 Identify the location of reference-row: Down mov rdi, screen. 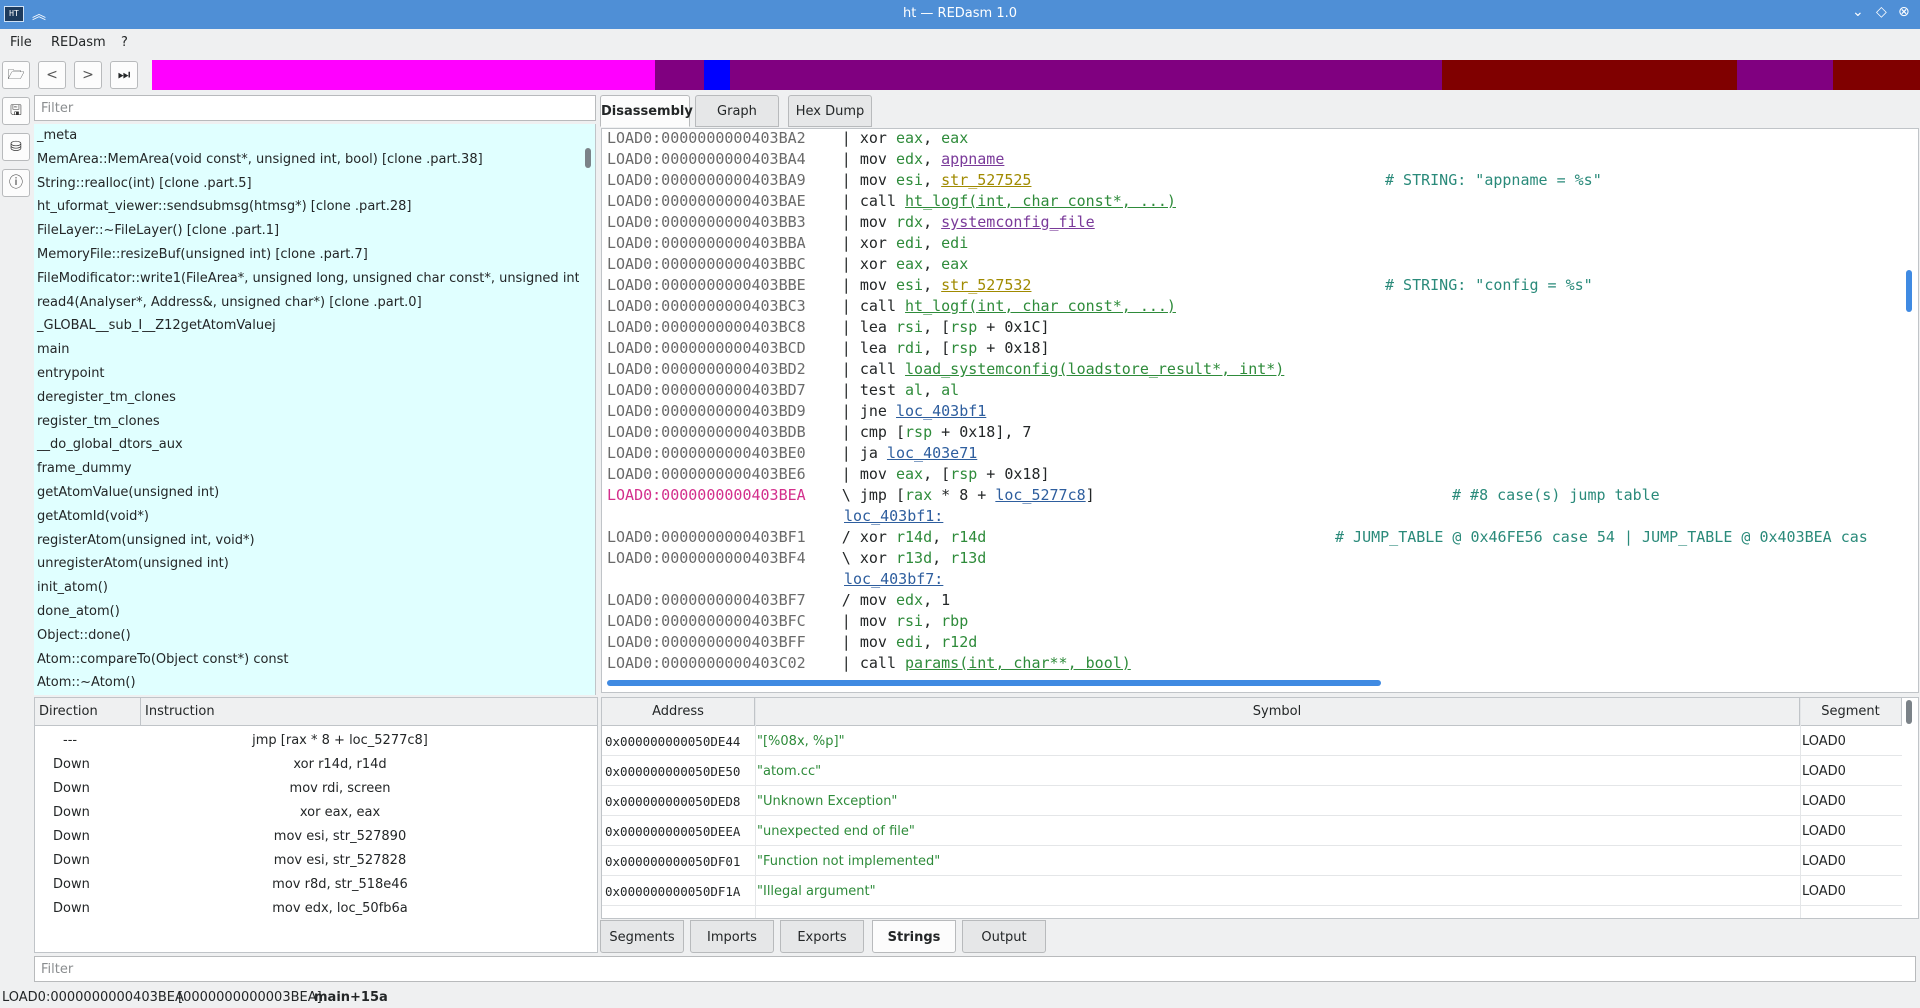
(316, 788).